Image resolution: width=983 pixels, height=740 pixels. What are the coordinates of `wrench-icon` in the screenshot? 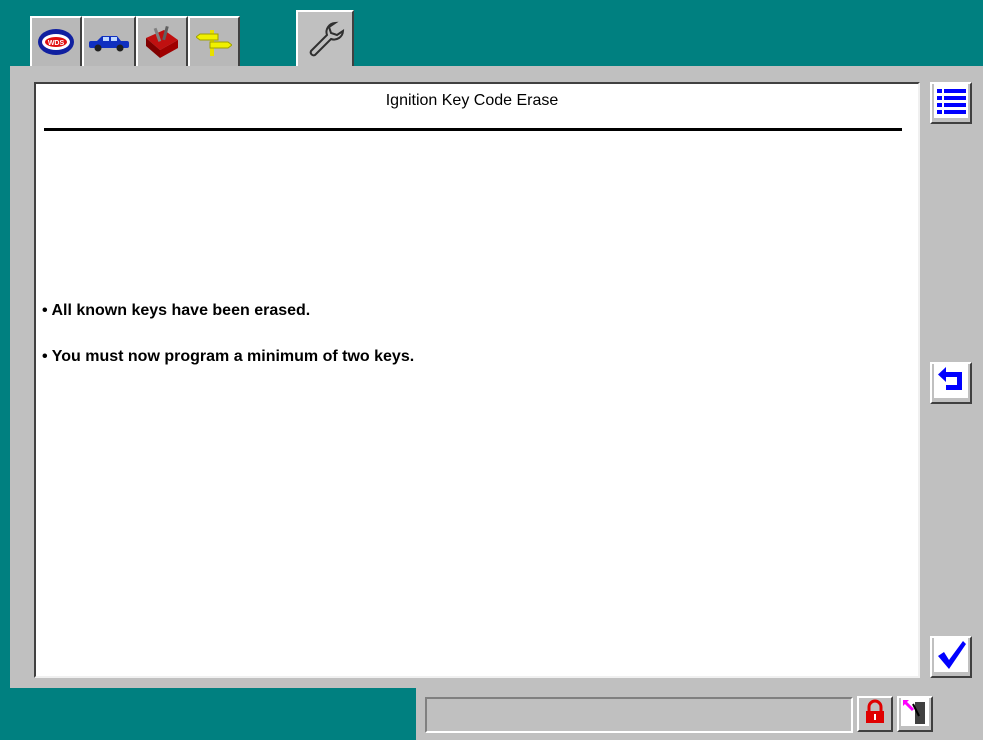 It's located at (325, 39).